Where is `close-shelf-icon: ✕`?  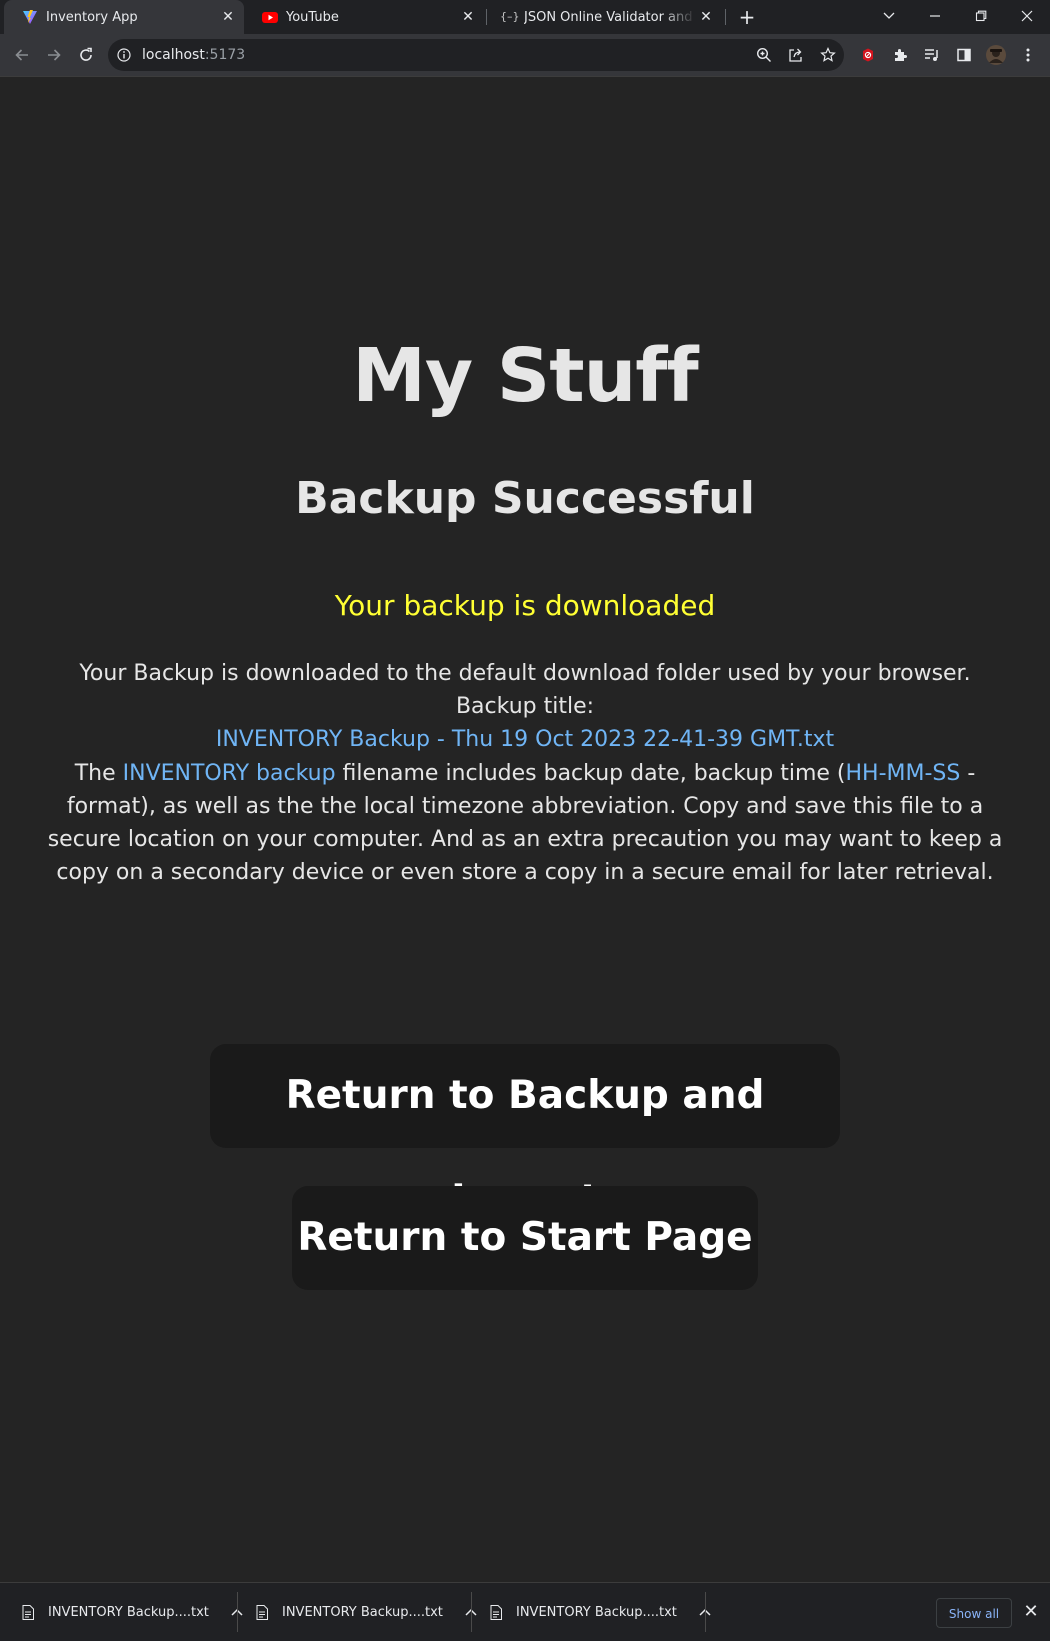 close-shelf-icon: ✕ is located at coordinates (1031, 1612).